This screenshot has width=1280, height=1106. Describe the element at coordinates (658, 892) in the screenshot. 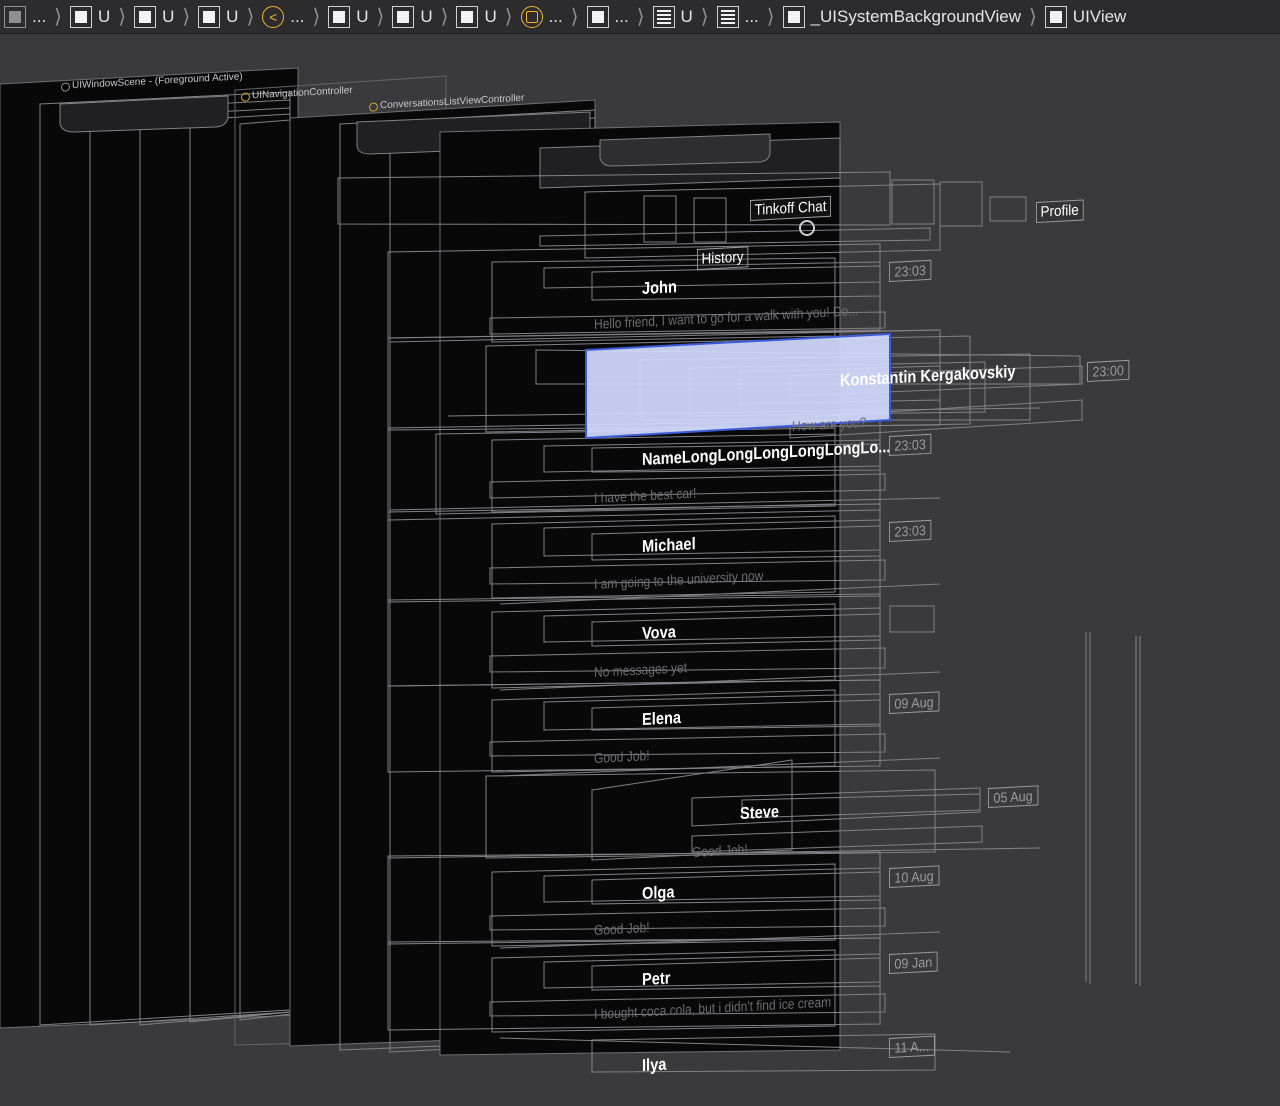

I see `conversation-name: Olga` at that location.